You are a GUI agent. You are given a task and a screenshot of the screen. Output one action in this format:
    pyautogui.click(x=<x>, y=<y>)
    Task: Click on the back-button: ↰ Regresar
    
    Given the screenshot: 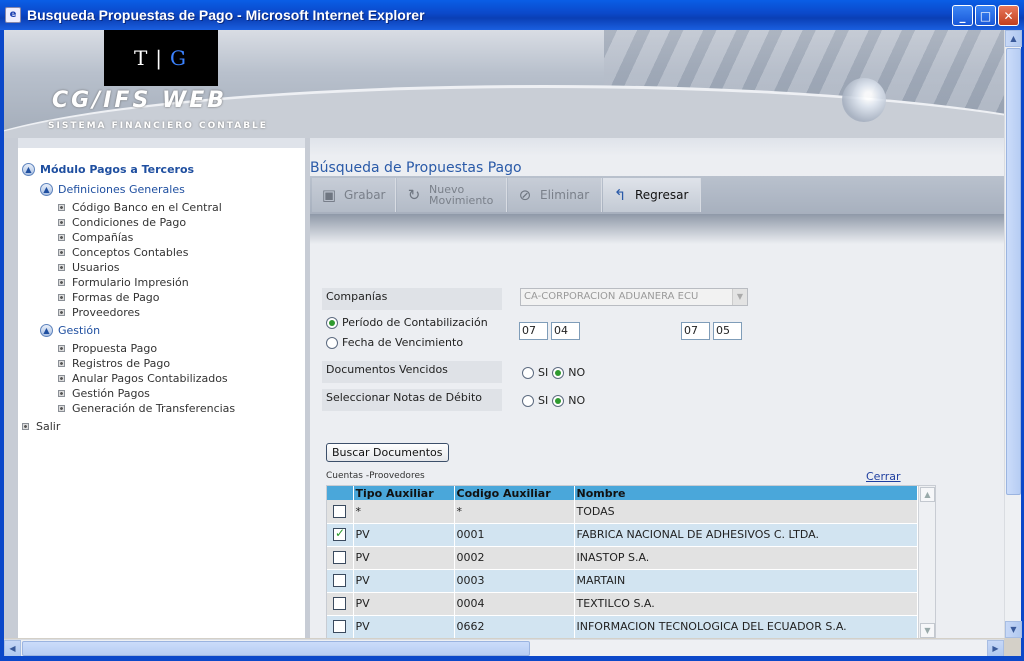 What is the action you would take?
    pyautogui.click(x=652, y=195)
    